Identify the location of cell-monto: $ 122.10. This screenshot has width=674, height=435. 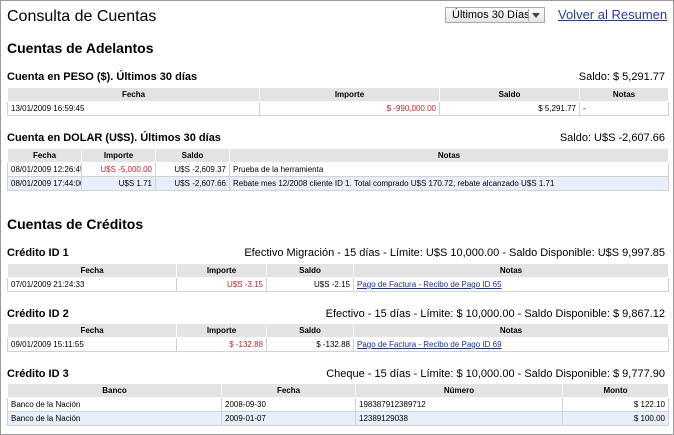
(615, 404).